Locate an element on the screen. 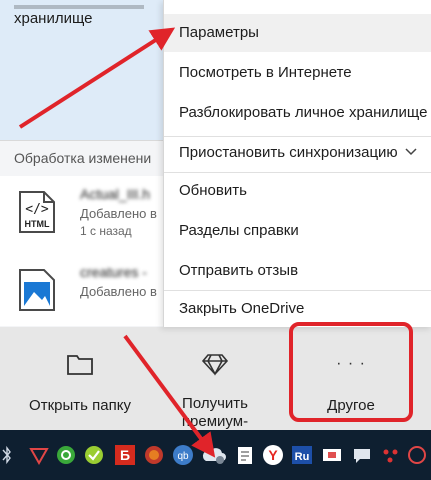  menu-item-pause-sync: Приостановить синхронизацию is located at coordinates (297, 153).